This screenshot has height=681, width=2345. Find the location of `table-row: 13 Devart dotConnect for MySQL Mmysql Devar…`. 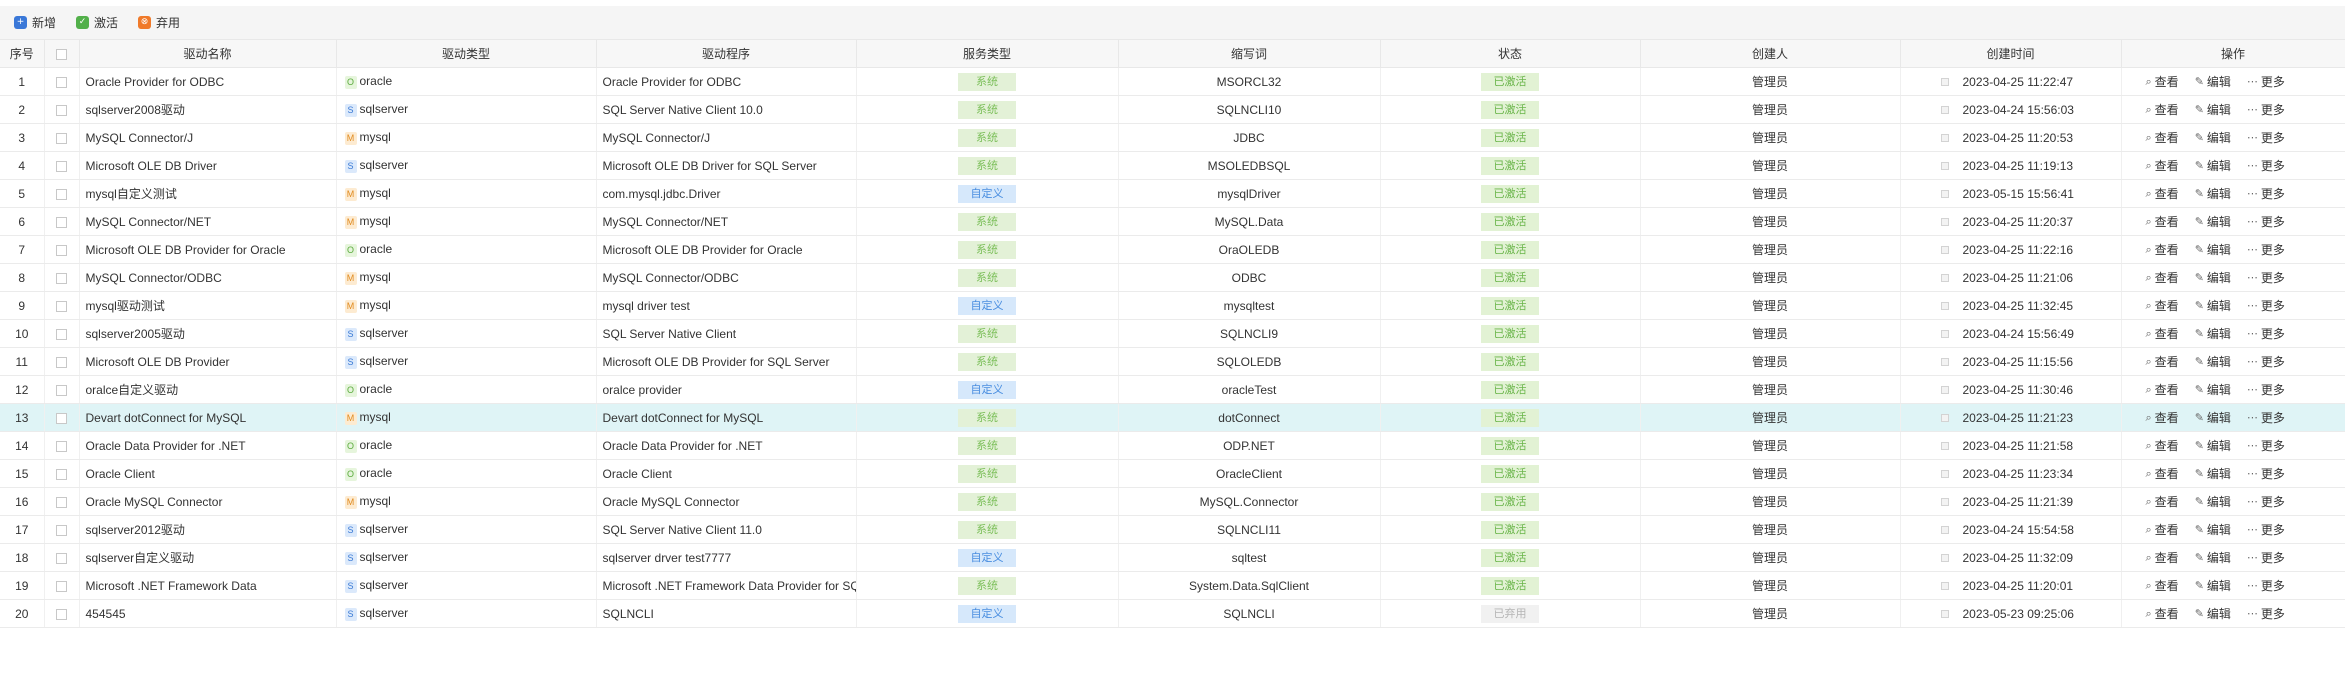

table-row: 13 Devart dotConnect for MySQL Mmysql Devar… is located at coordinates (1172, 417).